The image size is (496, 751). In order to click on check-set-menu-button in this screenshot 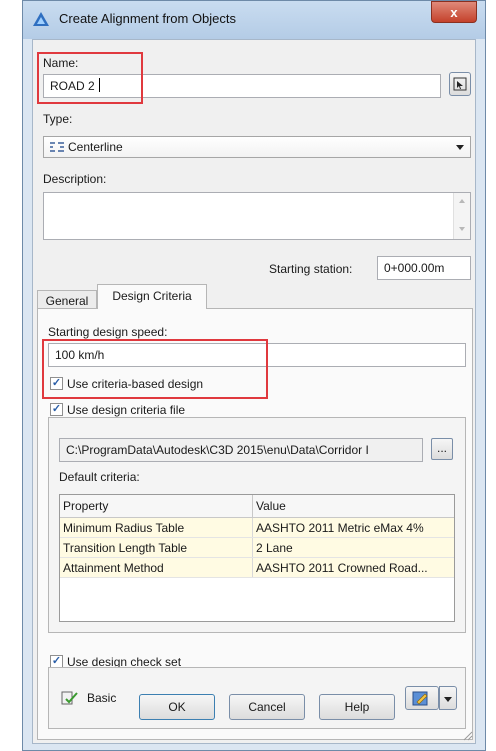, I will do `click(448, 698)`.